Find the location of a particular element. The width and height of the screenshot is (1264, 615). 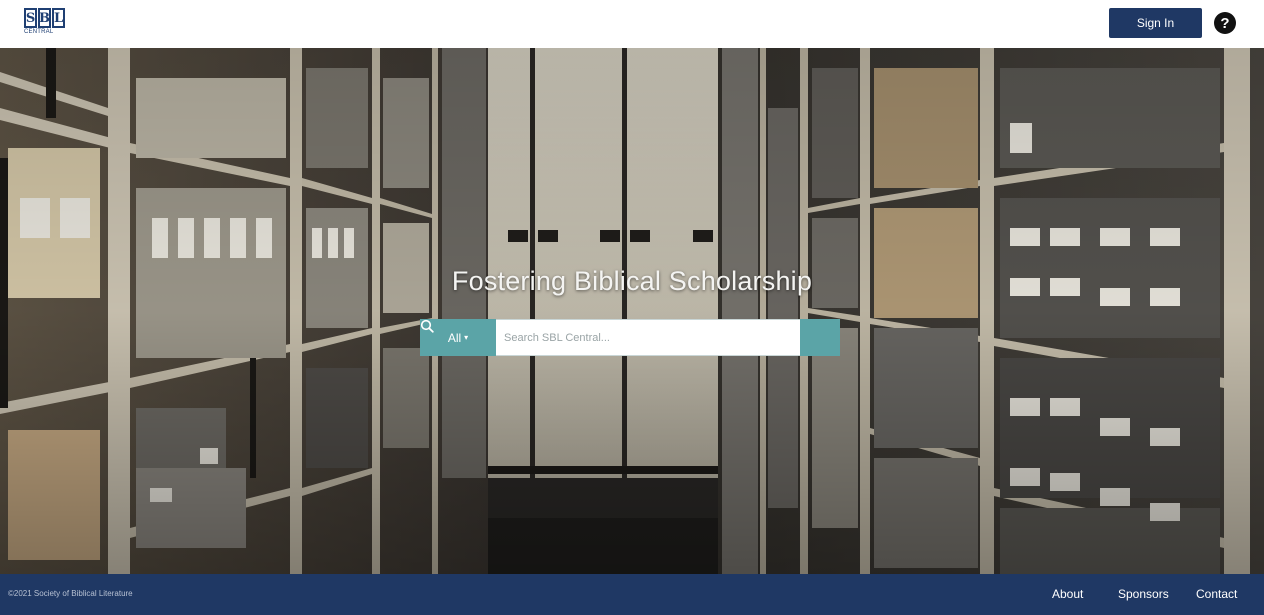

sbl-central-logo: S B L CENTRAL is located at coordinates (45, 24).